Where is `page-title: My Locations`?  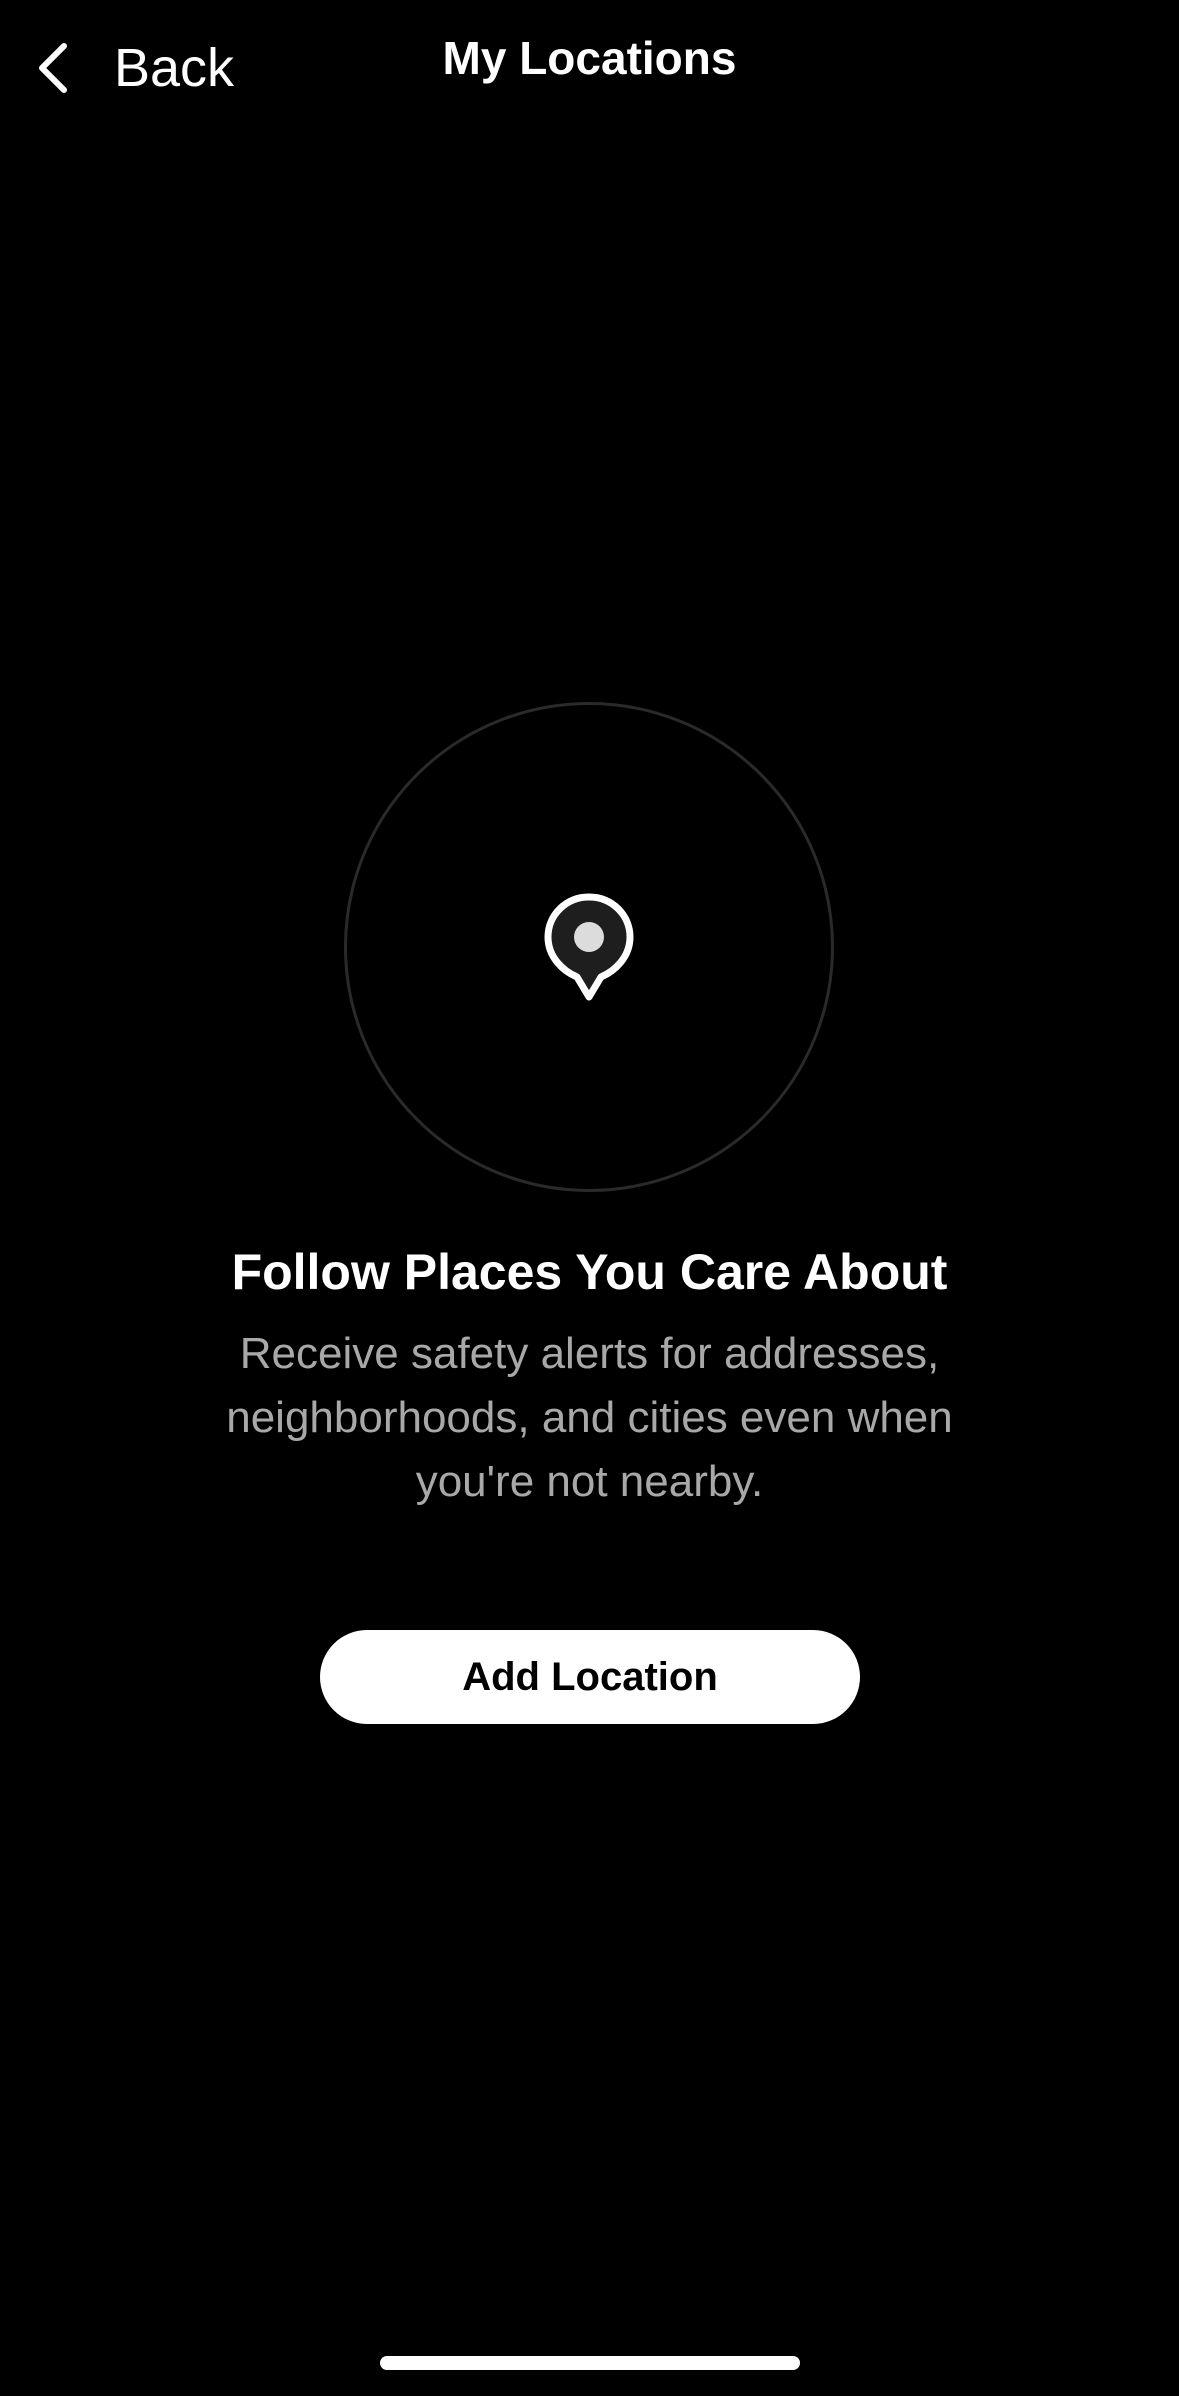
page-title: My Locations is located at coordinates (589, 58).